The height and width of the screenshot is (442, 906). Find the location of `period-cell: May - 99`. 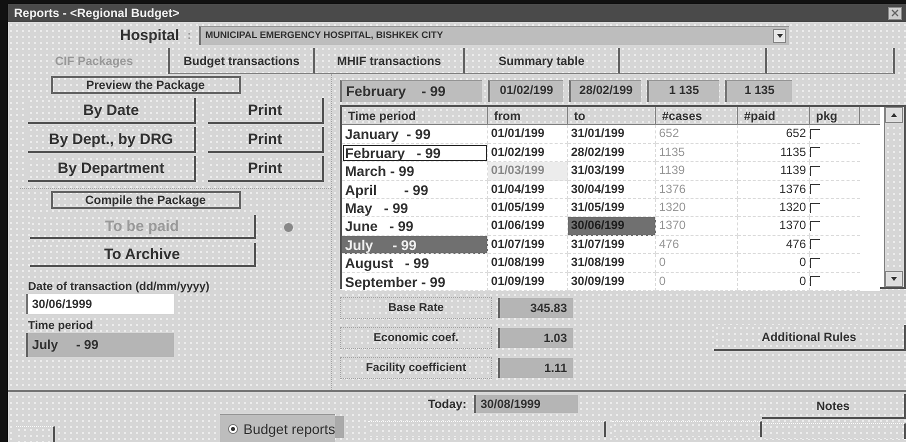

period-cell: May - 99 is located at coordinates (415, 208).